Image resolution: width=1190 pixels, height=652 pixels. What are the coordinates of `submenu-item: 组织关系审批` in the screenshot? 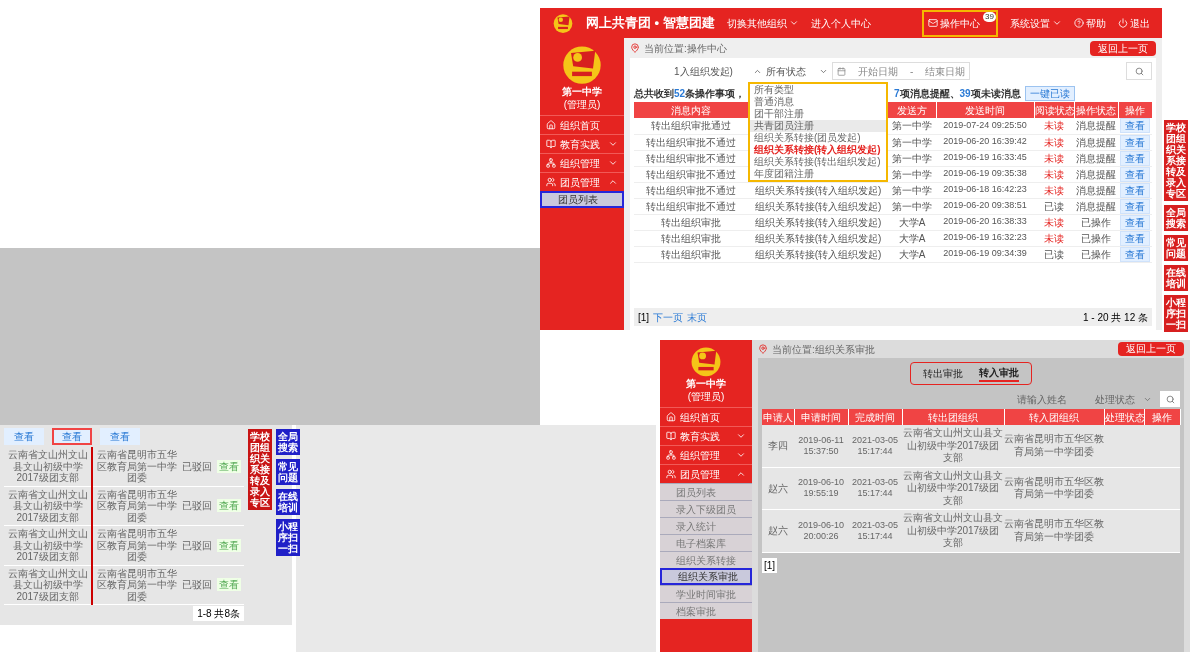 It's located at (706, 576).